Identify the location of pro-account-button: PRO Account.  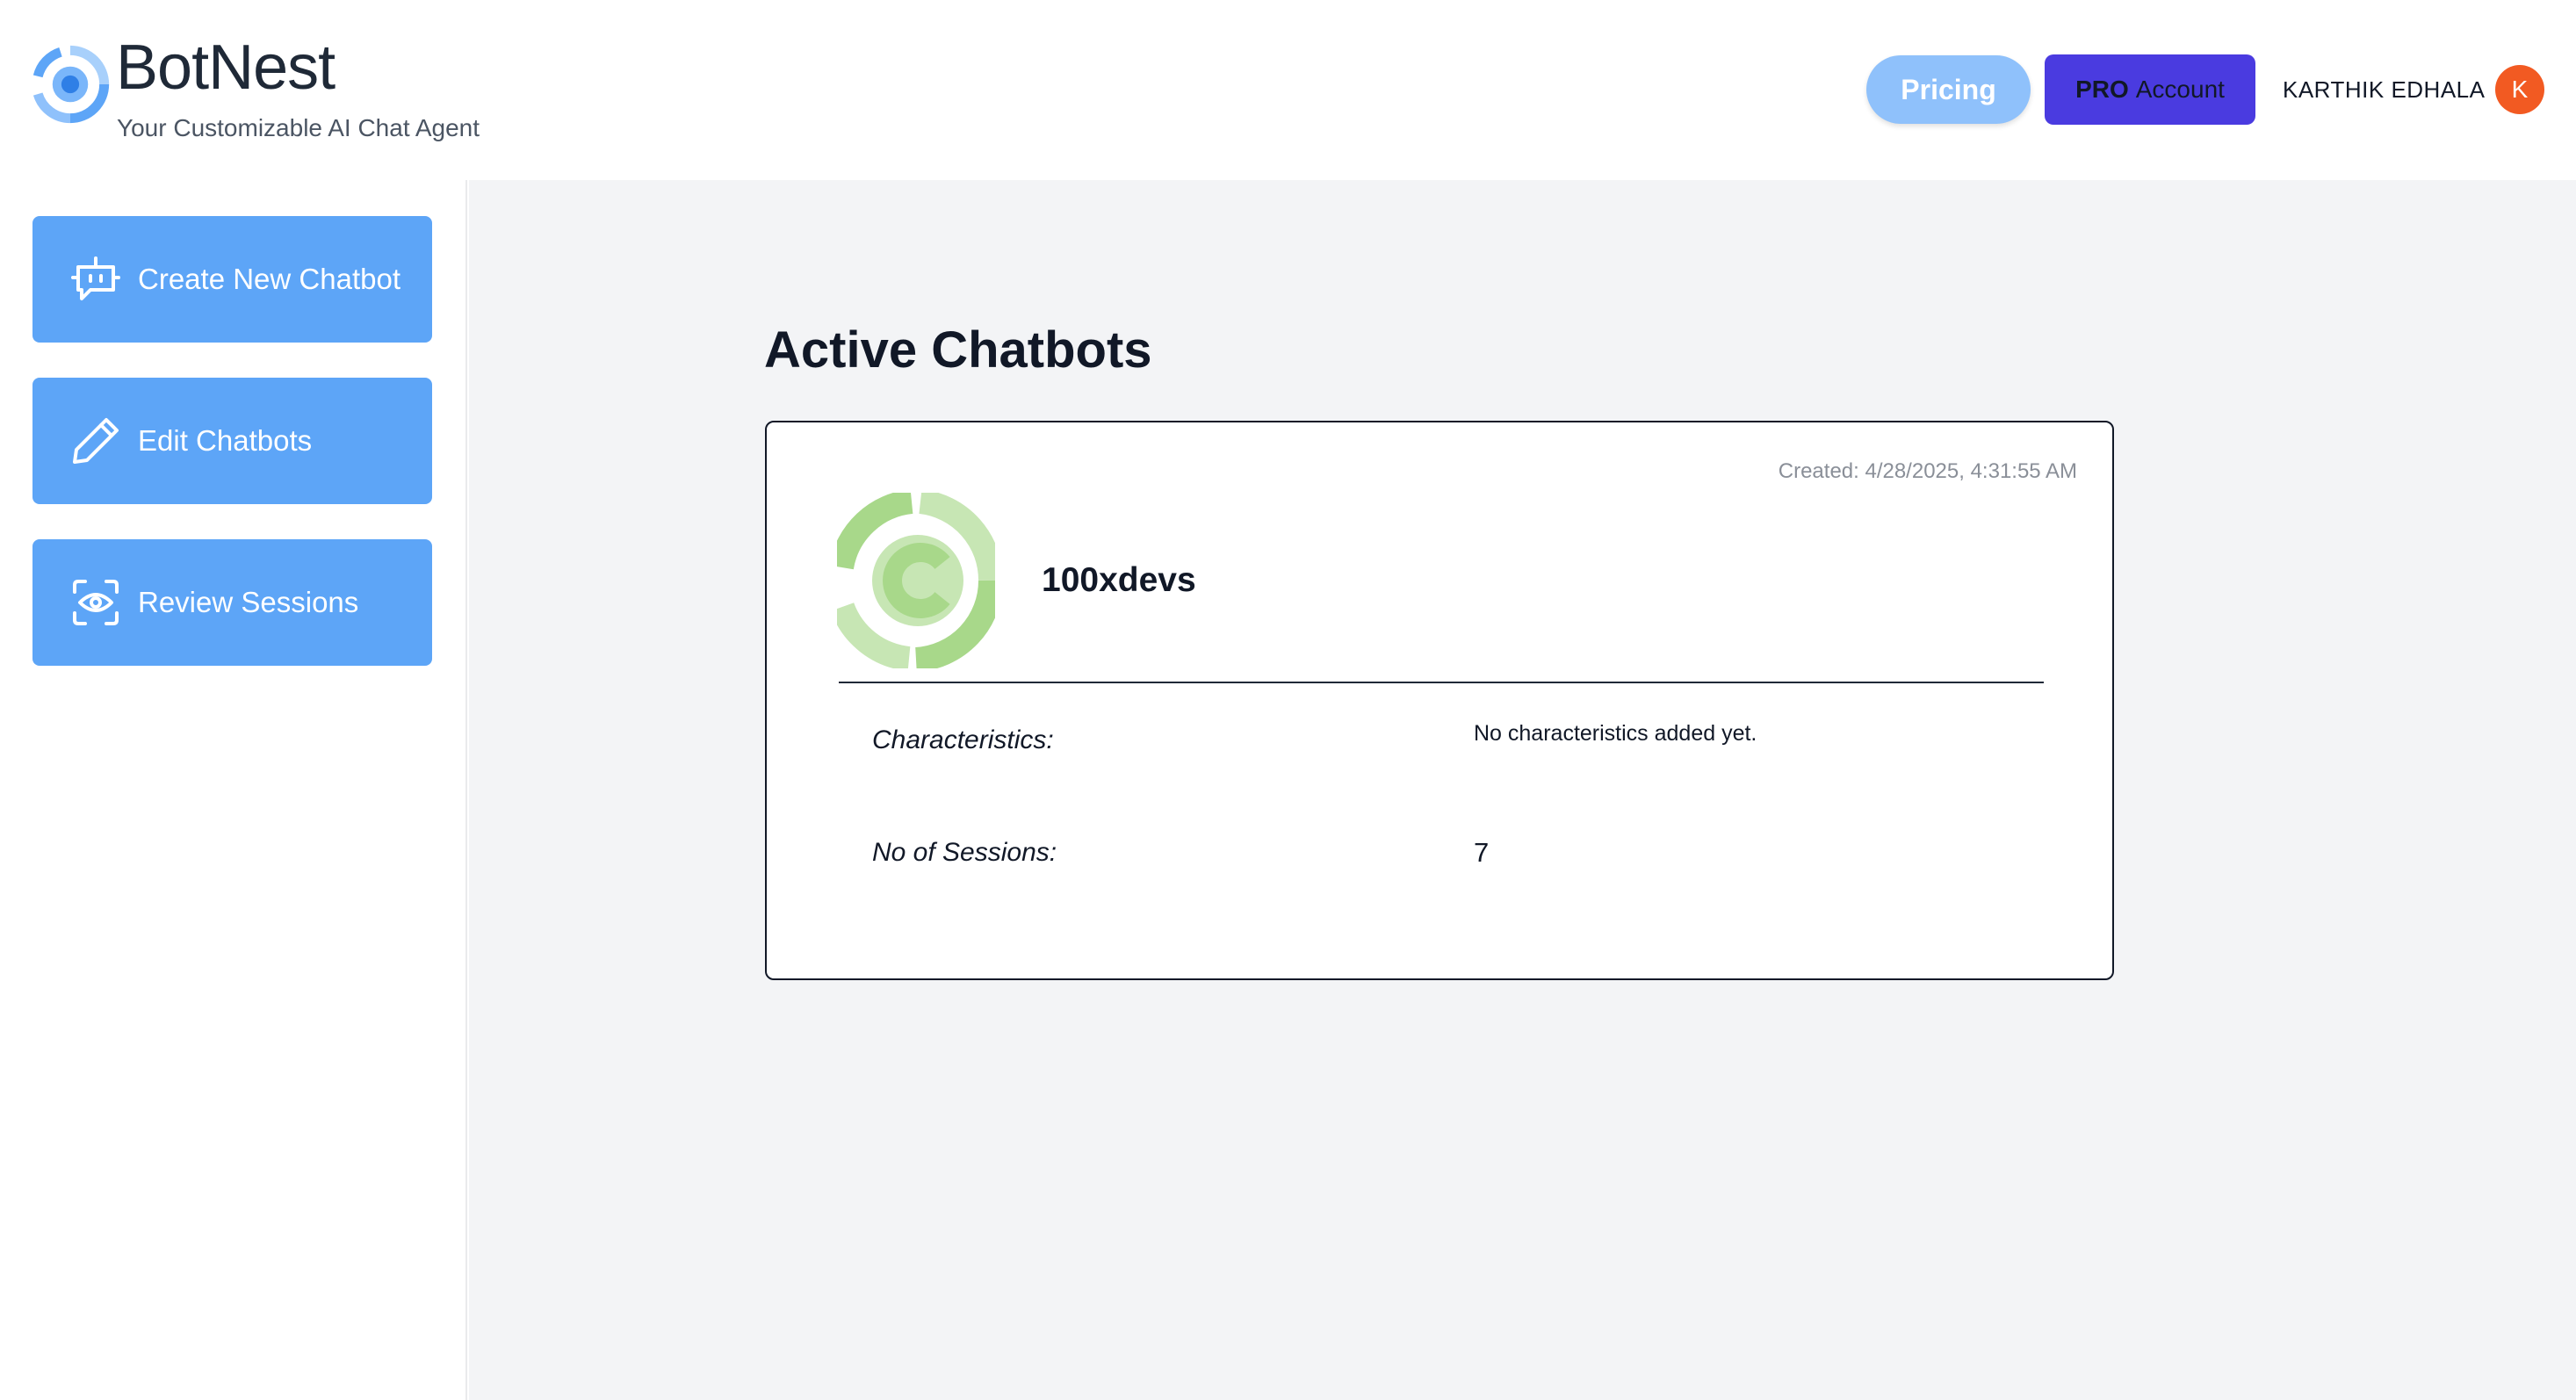
(2150, 89).